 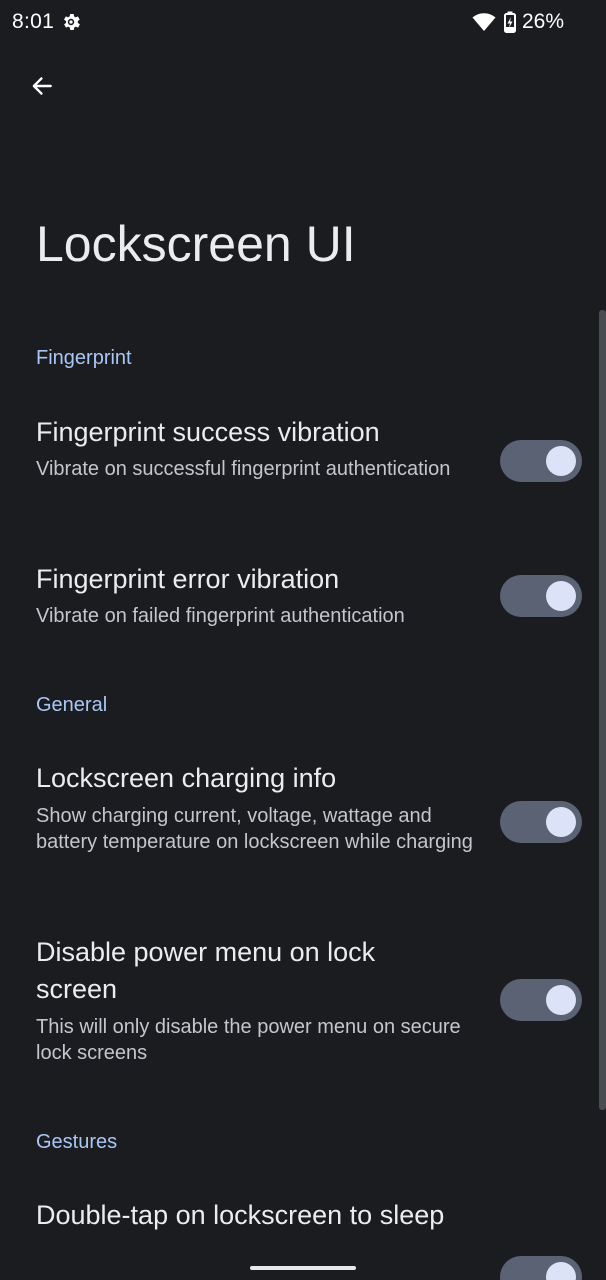 I want to click on pref-title: Double-tap on lockscreen to sleep, so click(x=240, y=1215).